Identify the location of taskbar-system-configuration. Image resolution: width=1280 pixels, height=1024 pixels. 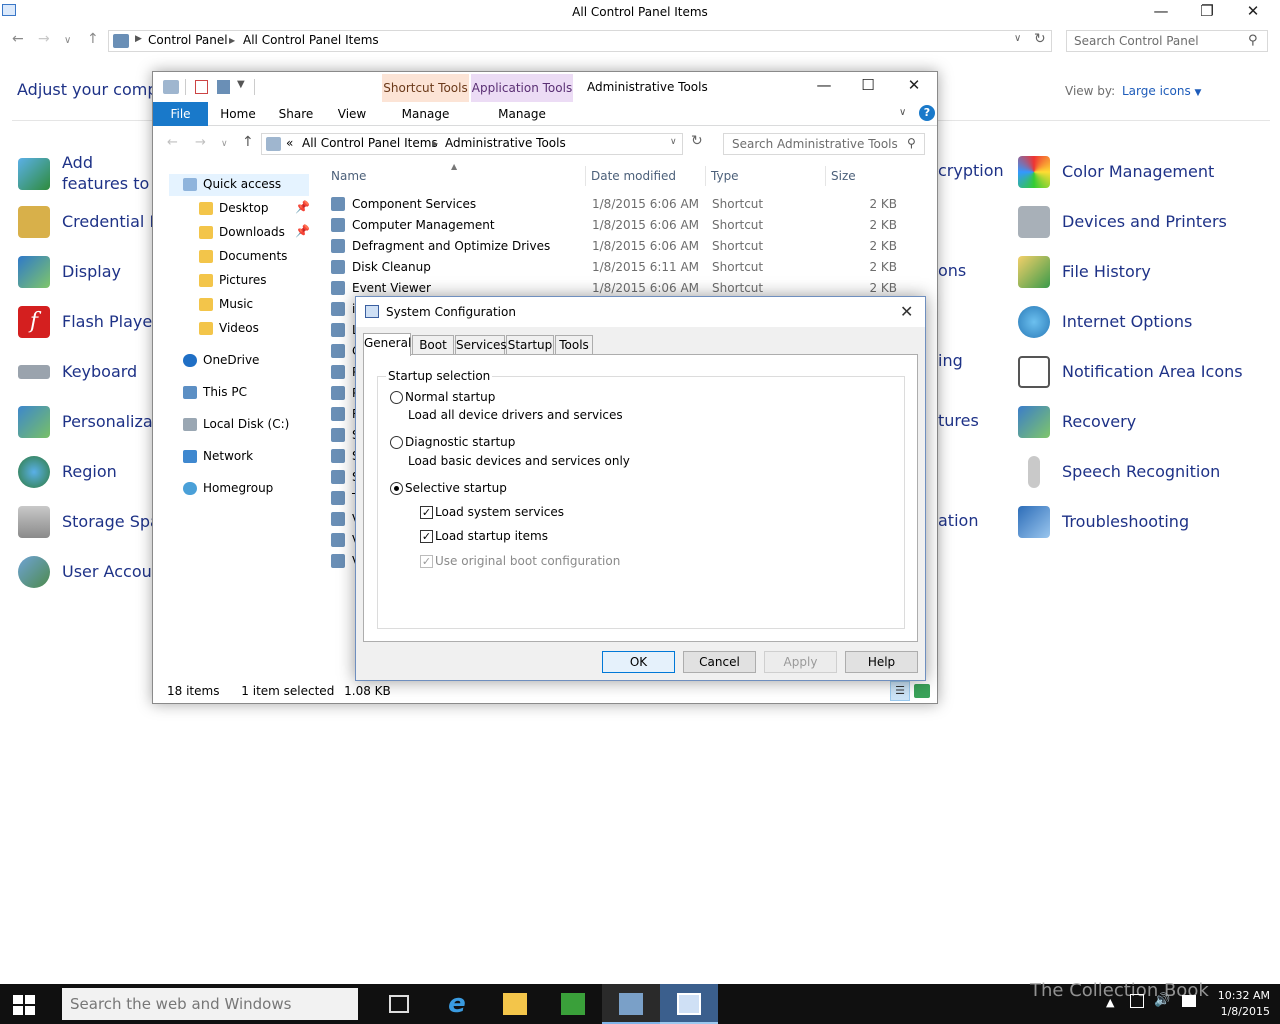
(689, 1004).